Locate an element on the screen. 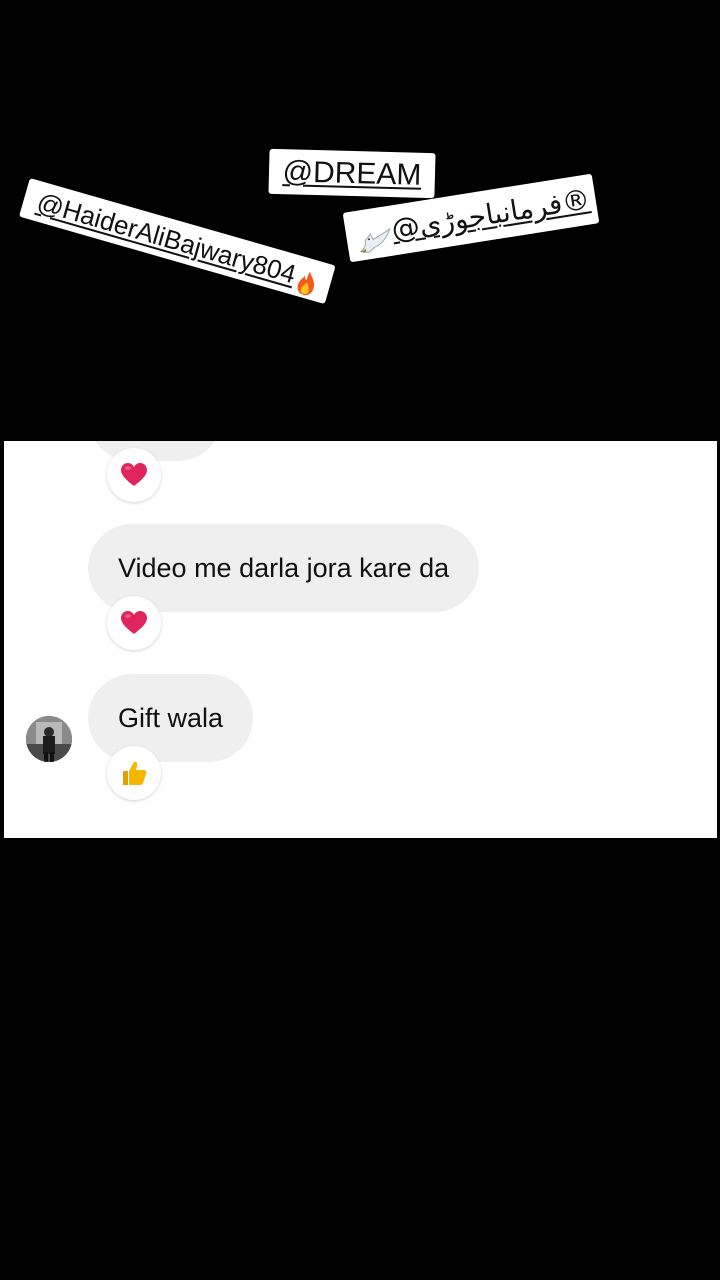  mention-sticker-dream: @DREAM is located at coordinates (352, 173).